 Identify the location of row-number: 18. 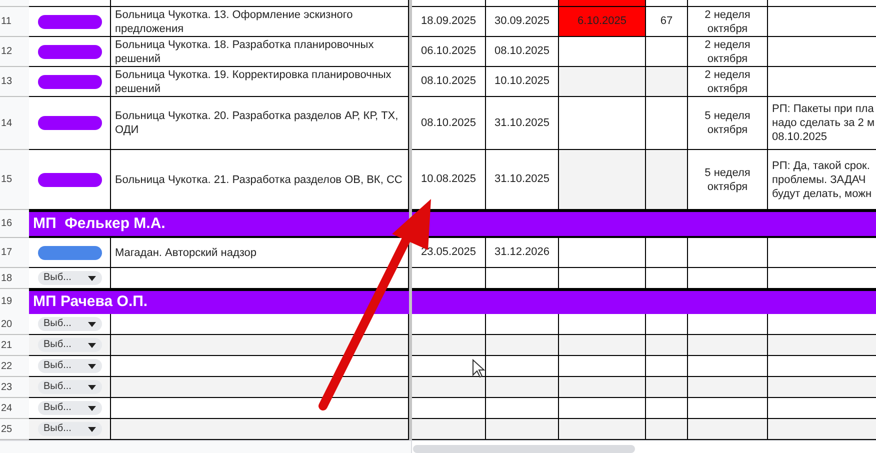
(14, 278).